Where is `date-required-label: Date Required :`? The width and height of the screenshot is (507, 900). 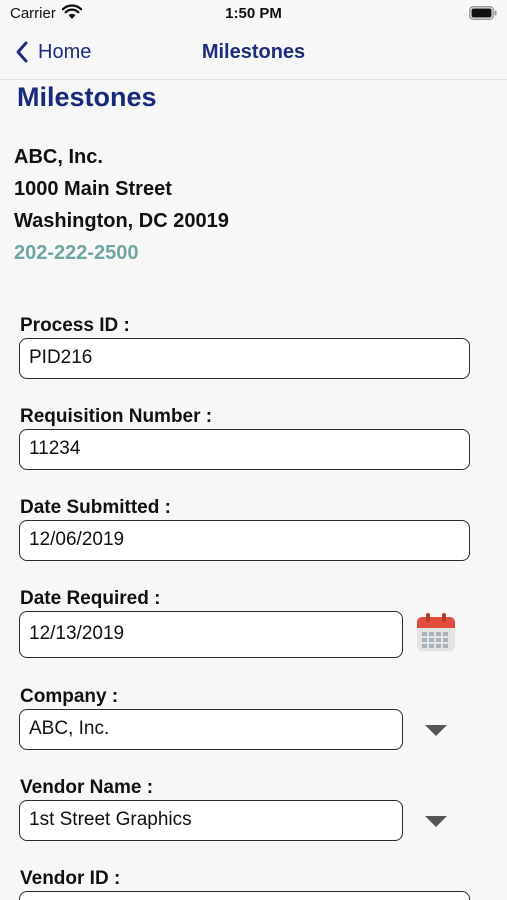 date-required-label: Date Required : is located at coordinates (90, 598).